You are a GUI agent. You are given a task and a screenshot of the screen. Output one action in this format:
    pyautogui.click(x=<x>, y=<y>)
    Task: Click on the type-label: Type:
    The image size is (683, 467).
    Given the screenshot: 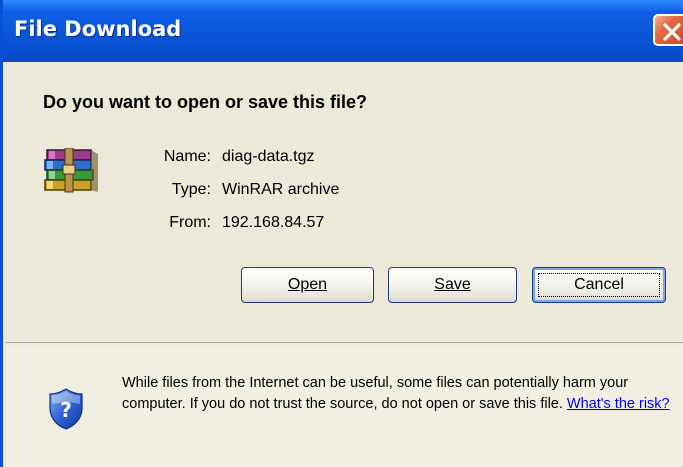 What is the action you would take?
    pyautogui.click(x=191, y=189)
    